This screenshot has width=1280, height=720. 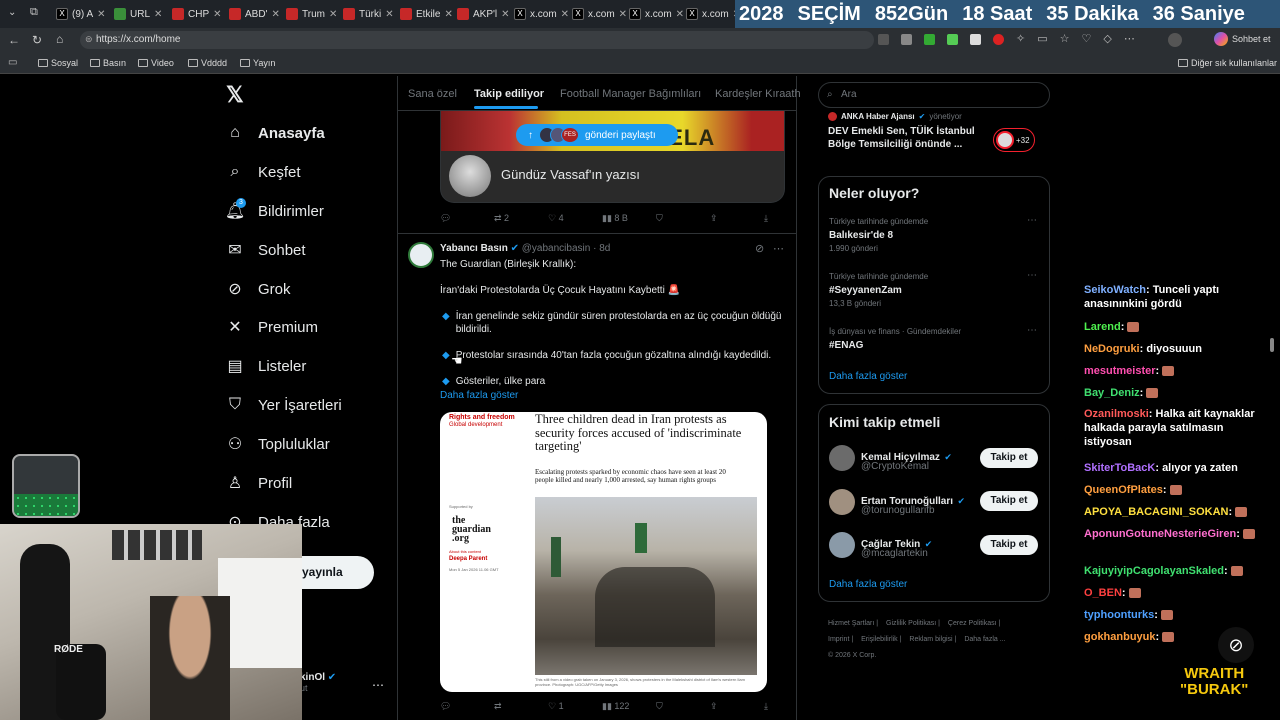 I want to click on copilot-chat-button: Sohbet et, so click(x=1242, y=39).